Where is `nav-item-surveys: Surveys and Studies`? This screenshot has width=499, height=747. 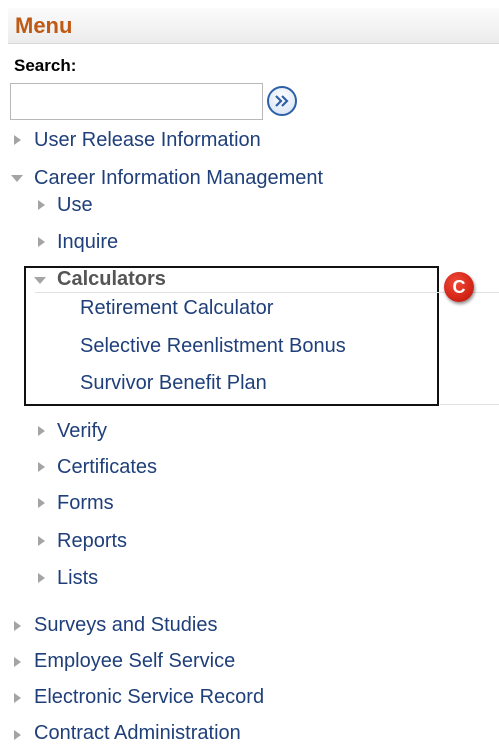
nav-item-surveys: Surveys and Studies is located at coordinates (125, 625).